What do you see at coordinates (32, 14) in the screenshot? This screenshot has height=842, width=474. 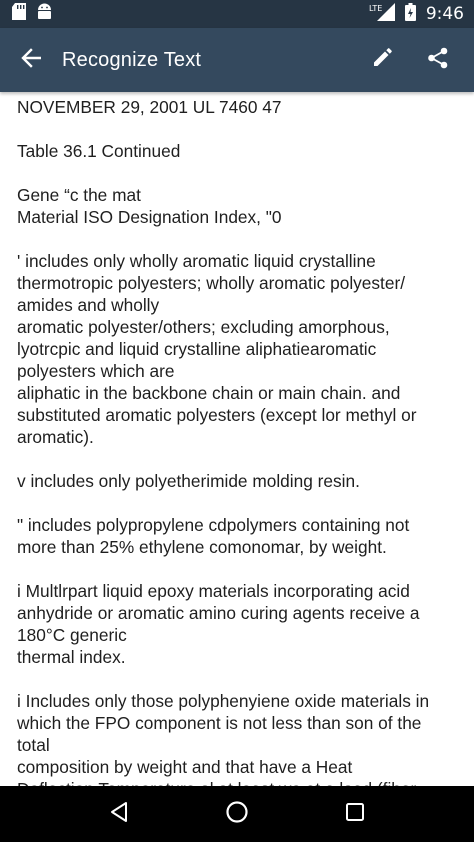 I see `status-left` at bounding box center [32, 14].